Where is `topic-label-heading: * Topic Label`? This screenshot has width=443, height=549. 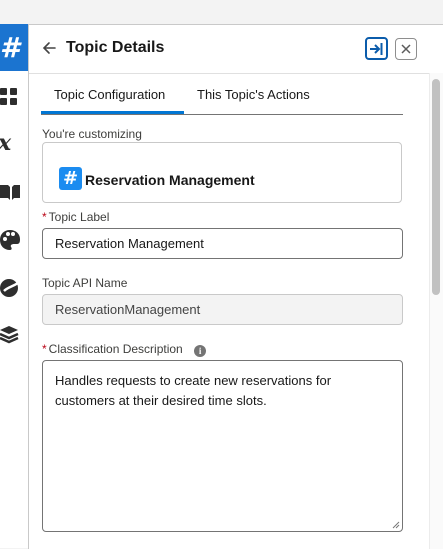 topic-label-heading: * Topic Label is located at coordinates (76, 217).